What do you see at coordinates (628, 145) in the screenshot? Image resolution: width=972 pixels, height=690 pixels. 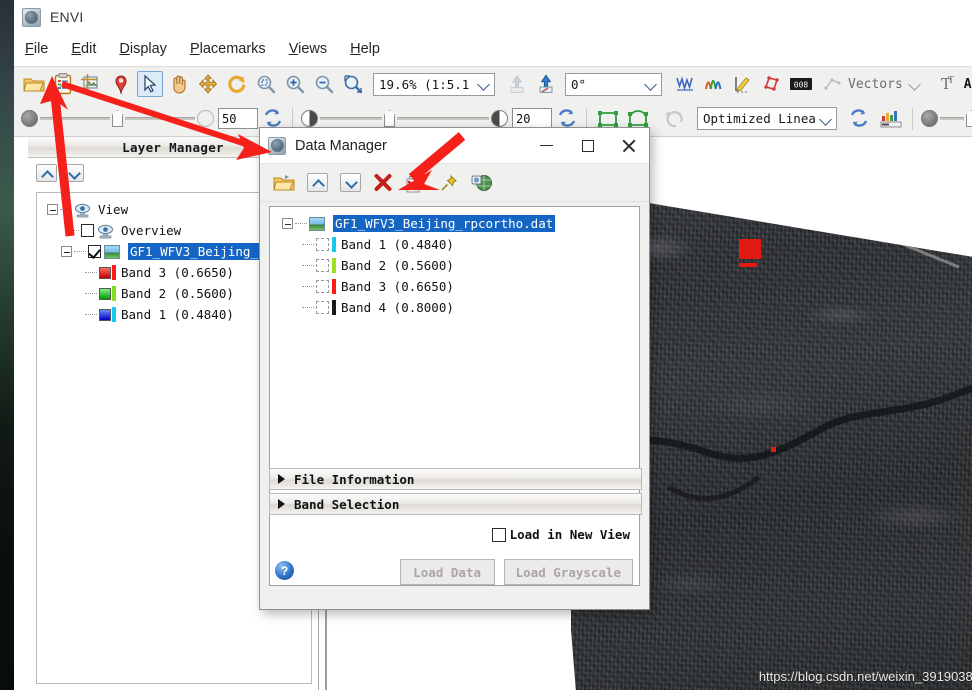 I see `close-icon` at bounding box center [628, 145].